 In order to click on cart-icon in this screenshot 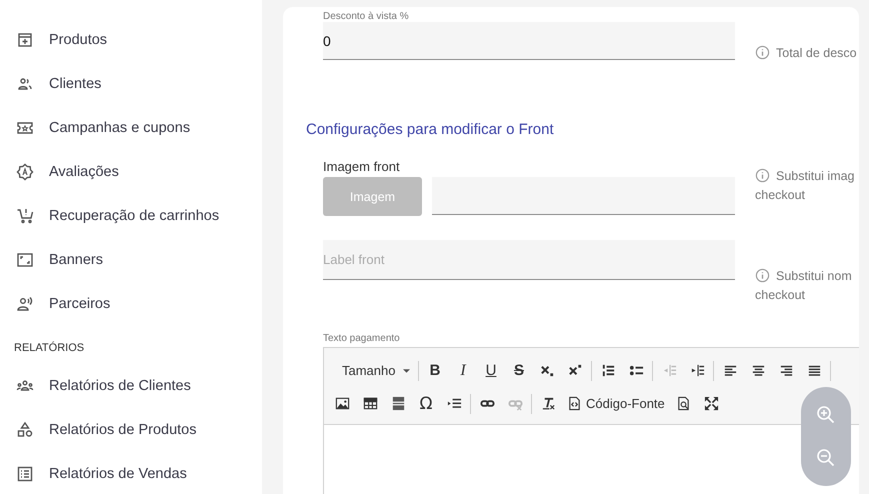, I will do `click(25, 216)`.